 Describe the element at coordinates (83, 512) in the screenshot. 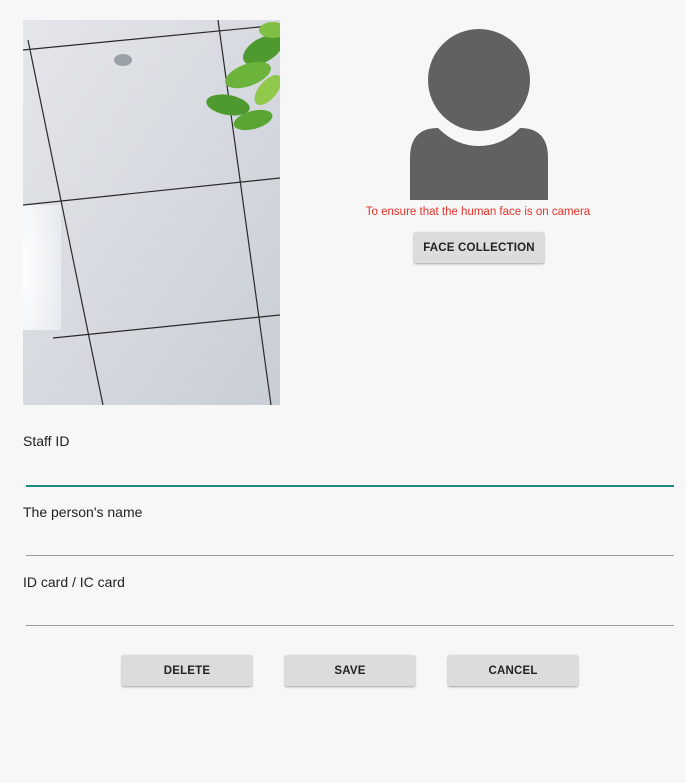

I see `person-name-label: The person's name` at that location.